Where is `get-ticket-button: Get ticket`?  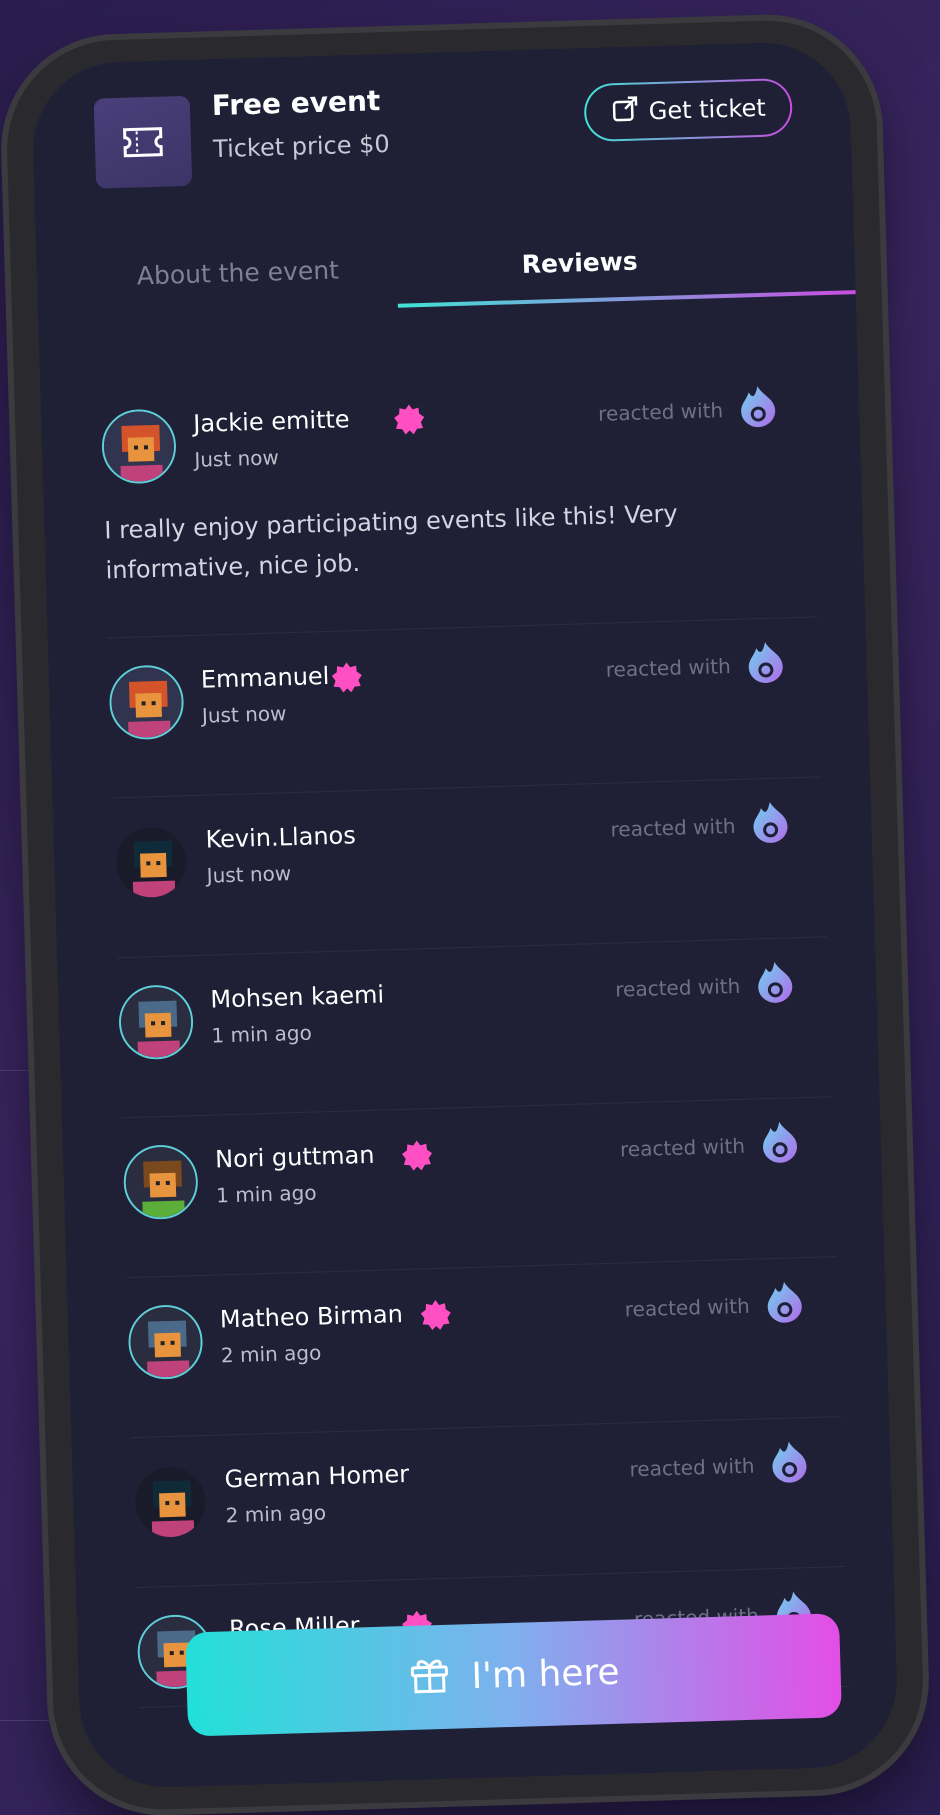 get-ticket-button: Get ticket is located at coordinates (688, 110).